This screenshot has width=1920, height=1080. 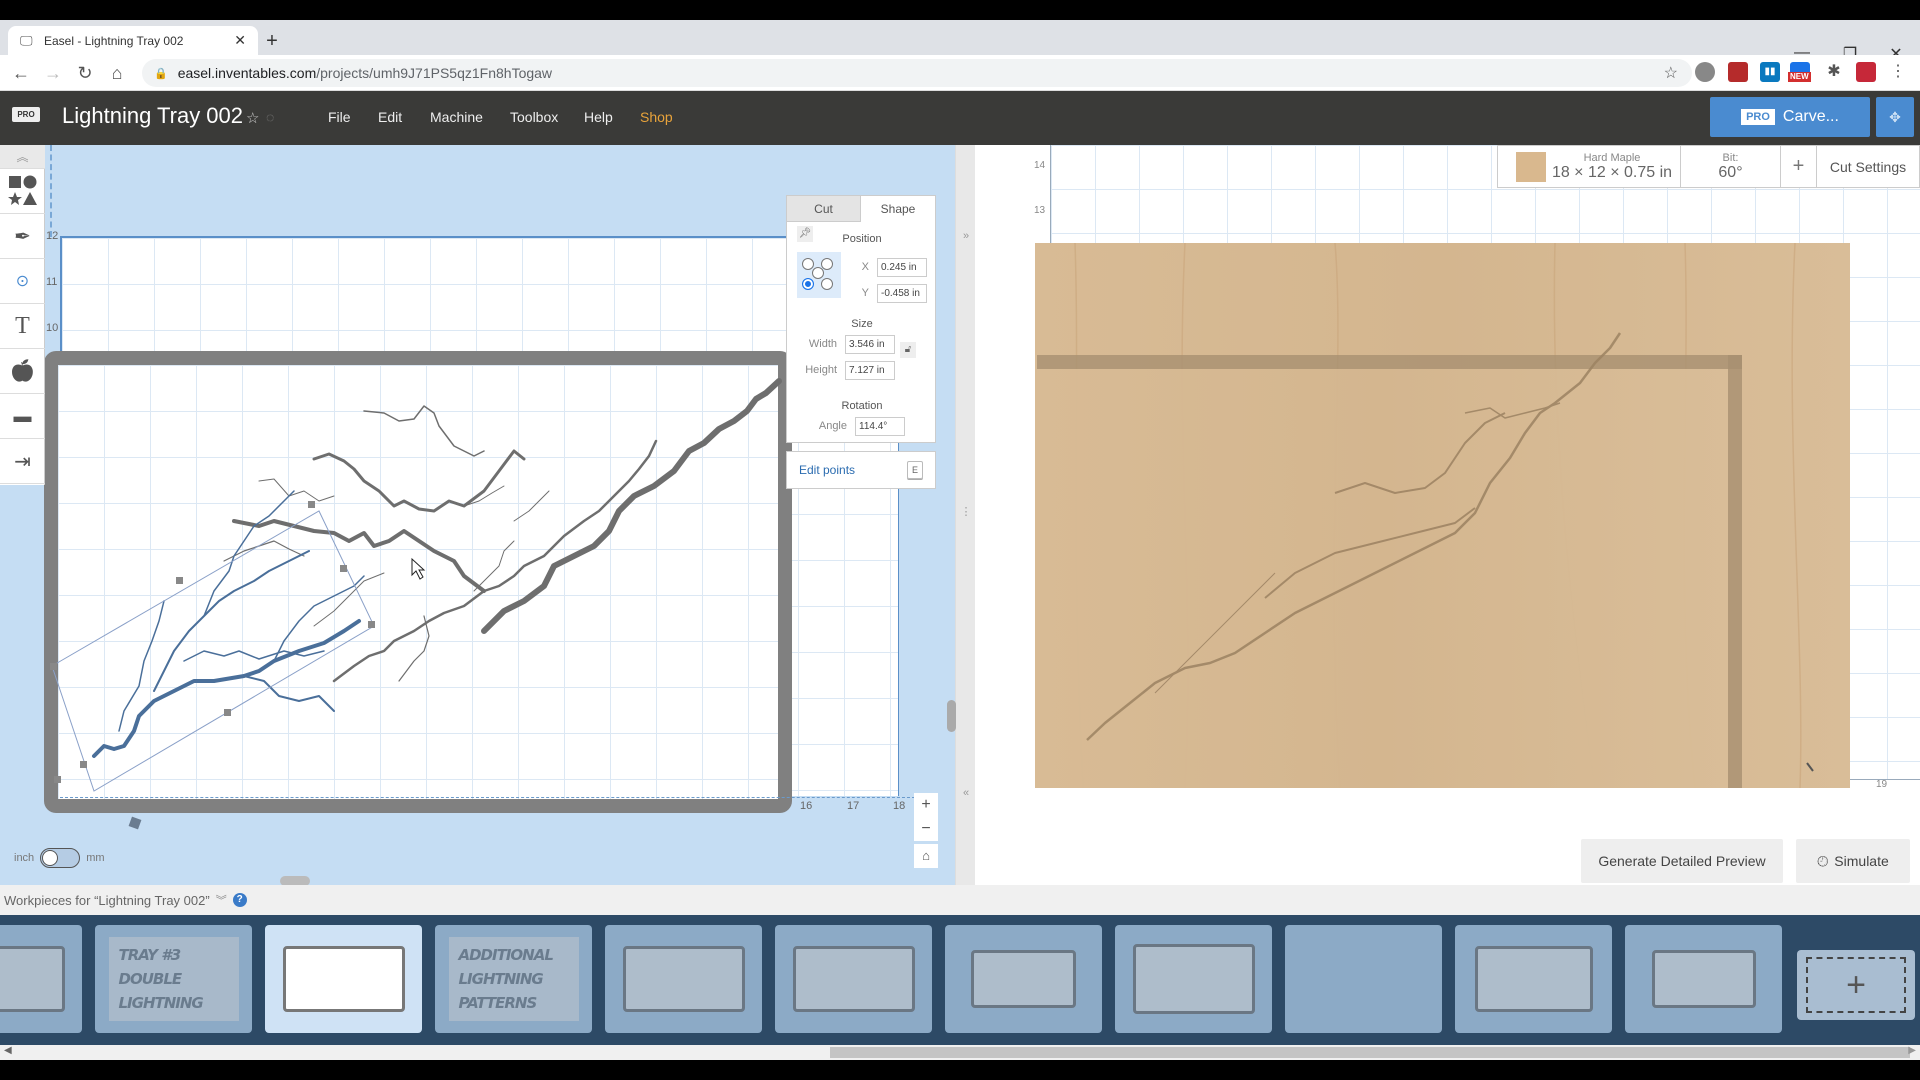 I want to click on tab-shape: Shape, so click(x=898, y=209).